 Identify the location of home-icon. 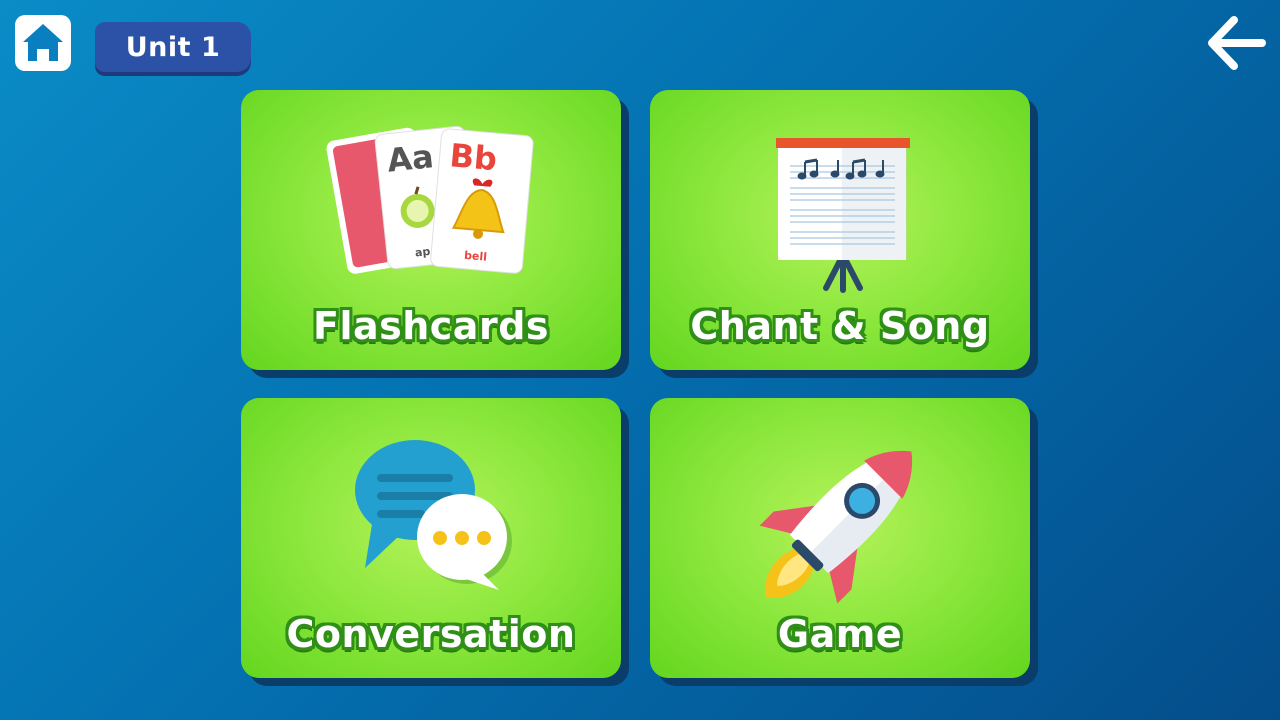
(43, 43).